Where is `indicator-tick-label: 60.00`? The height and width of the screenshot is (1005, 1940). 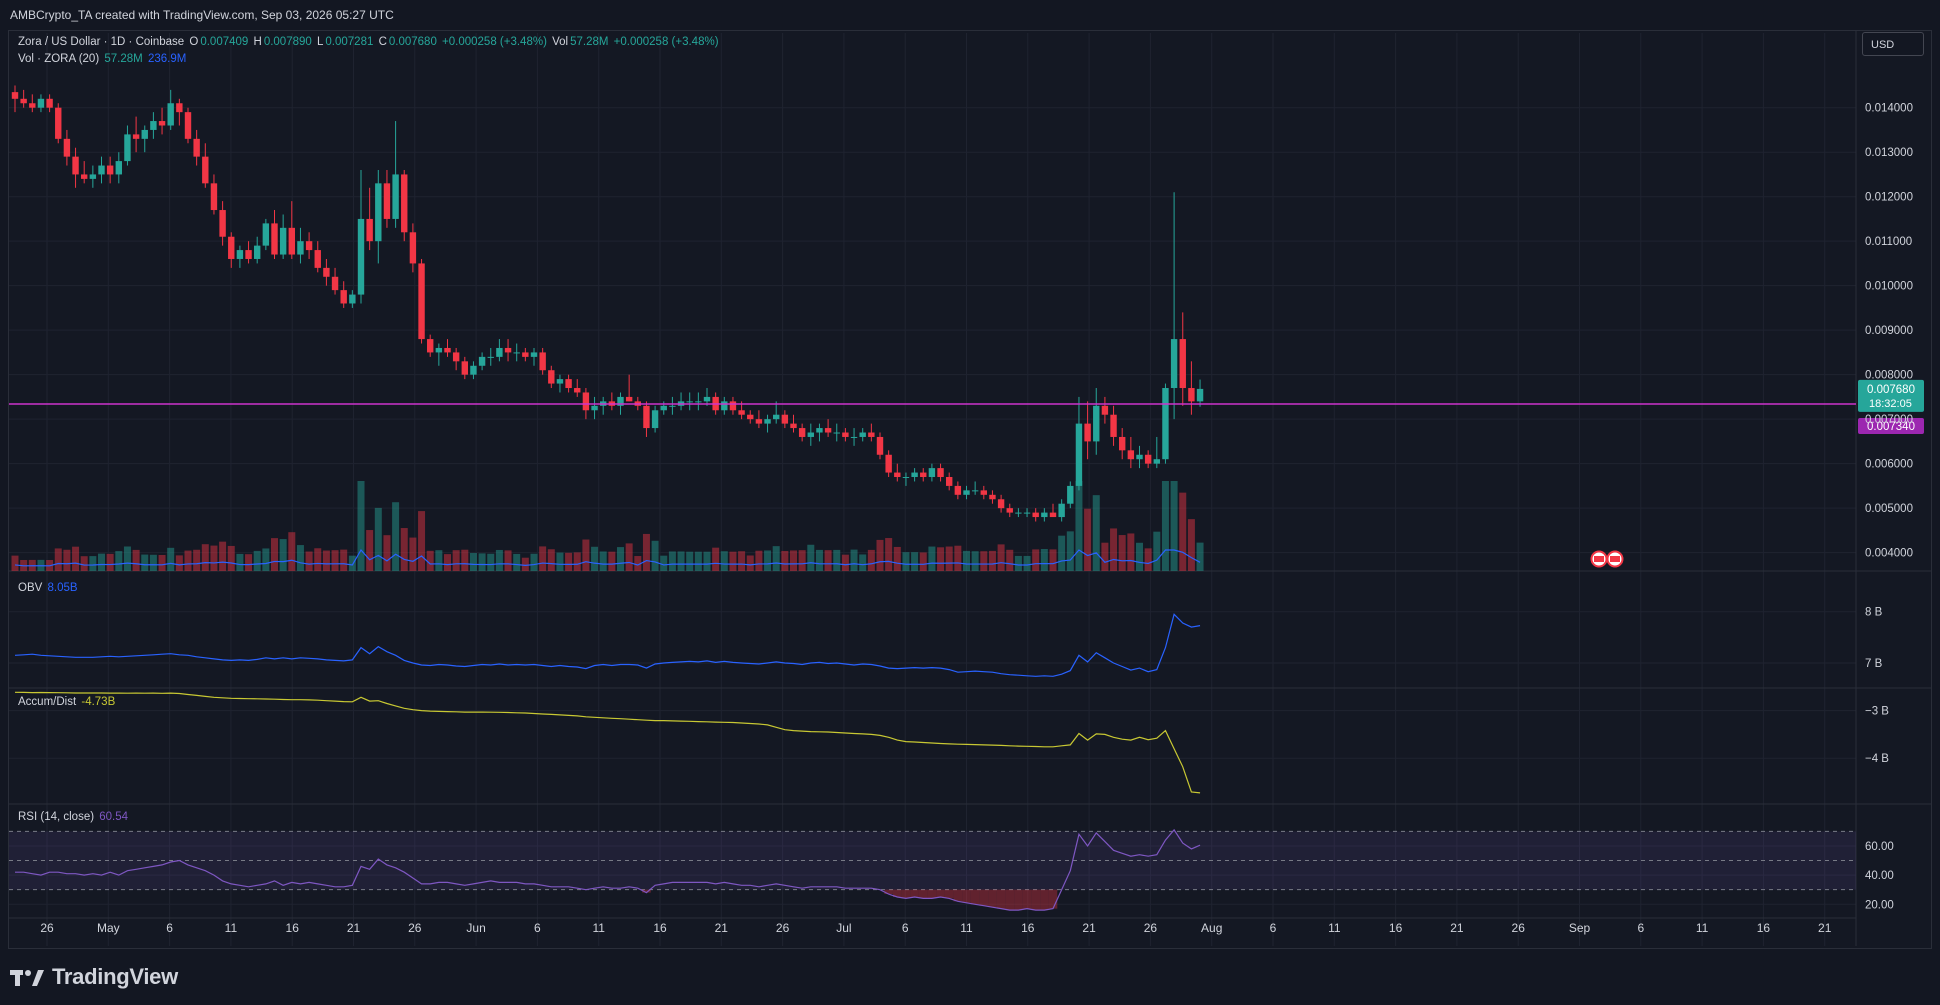 indicator-tick-label: 60.00 is located at coordinates (1879, 847).